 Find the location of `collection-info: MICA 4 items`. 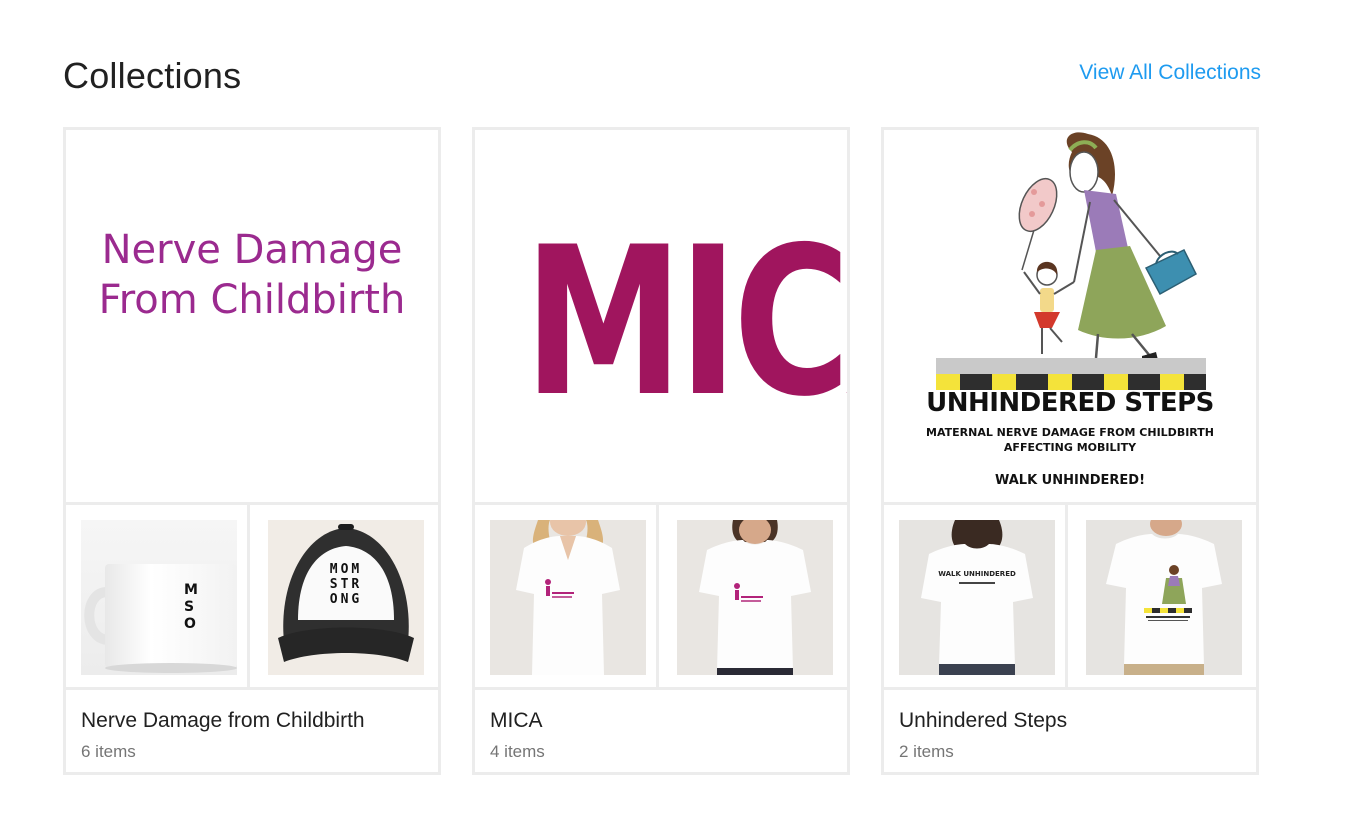

collection-info: MICA 4 items is located at coordinates (661, 731).